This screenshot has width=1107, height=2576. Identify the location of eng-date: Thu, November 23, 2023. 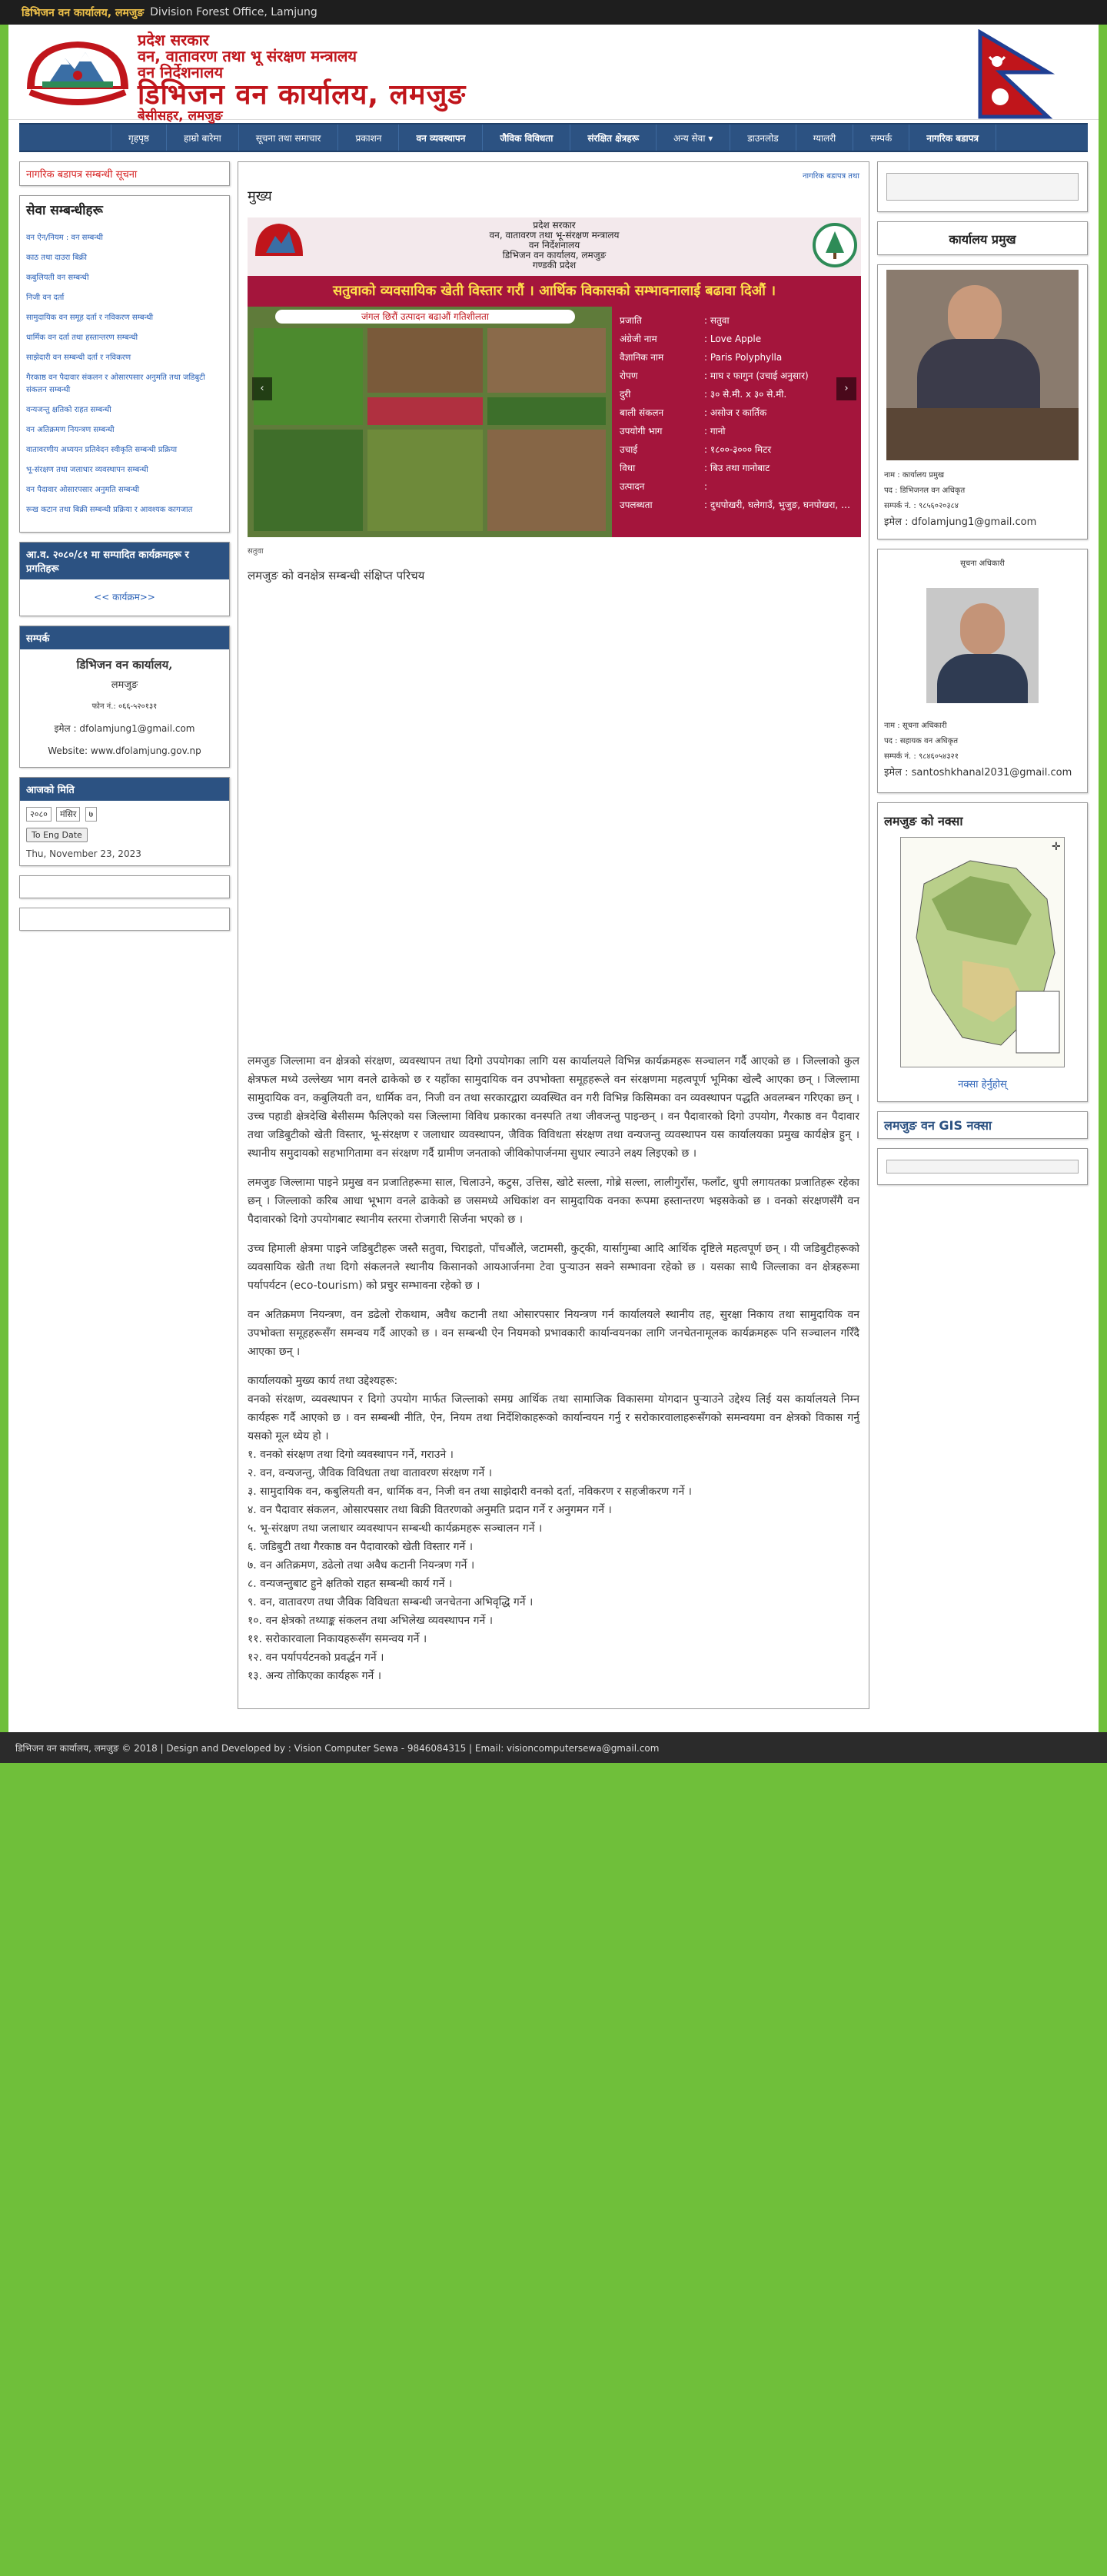
(83, 854).